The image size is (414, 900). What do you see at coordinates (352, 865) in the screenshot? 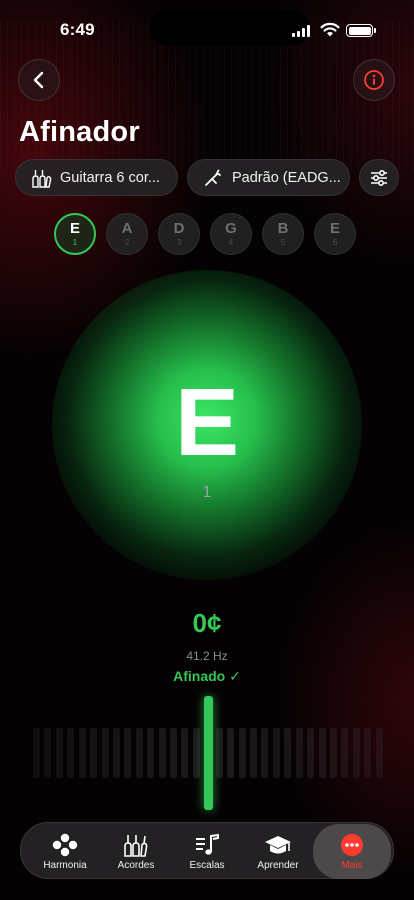
I see `tab-label: Mais` at bounding box center [352, 865].